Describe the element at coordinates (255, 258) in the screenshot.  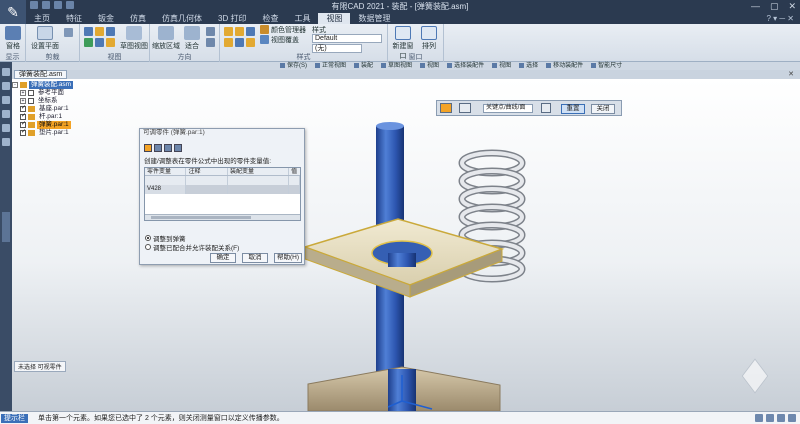
I see `cancel-button: 取消` at that location.